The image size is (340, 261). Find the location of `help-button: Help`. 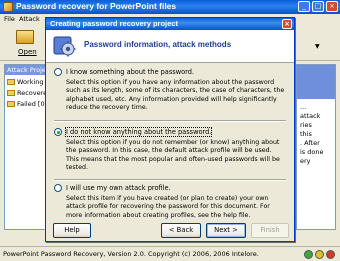

help-button: Help is located at coordinates (72, 230).